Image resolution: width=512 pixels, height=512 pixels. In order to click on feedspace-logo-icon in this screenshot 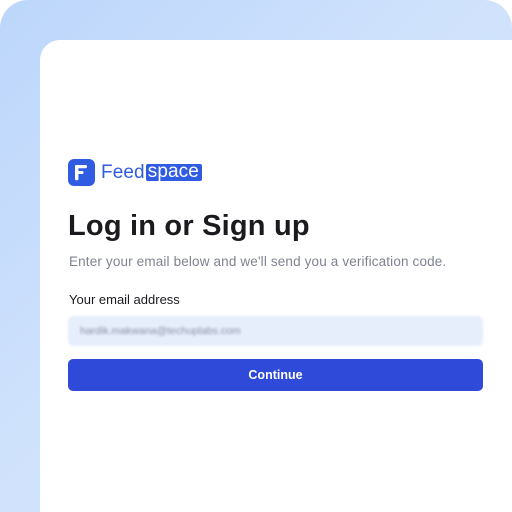, I will do `click(81, 172)`.